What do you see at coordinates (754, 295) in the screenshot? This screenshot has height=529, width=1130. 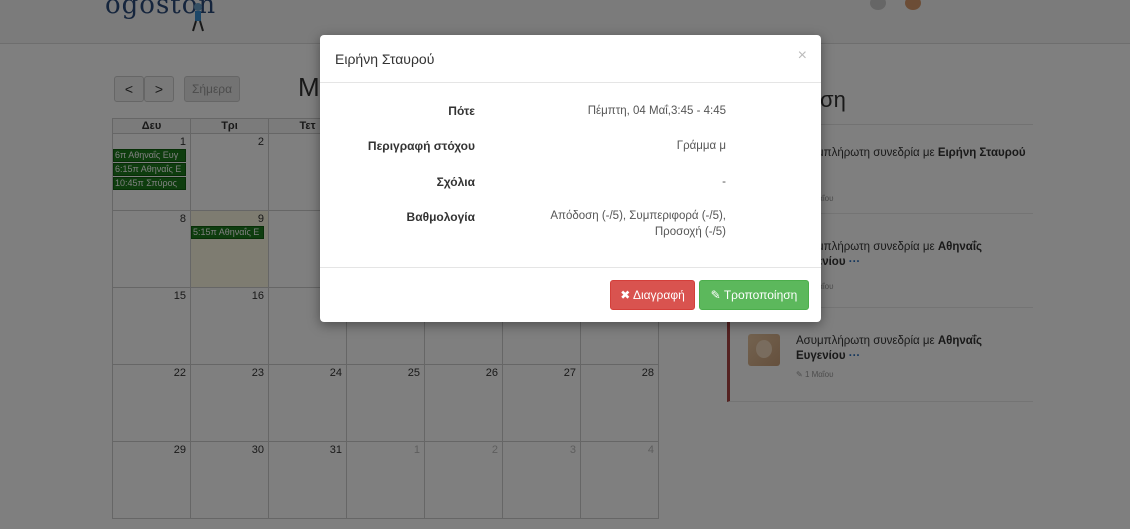 I see `edit-button: ✎ Τροποποίηση` at bounding box center [754, 295].